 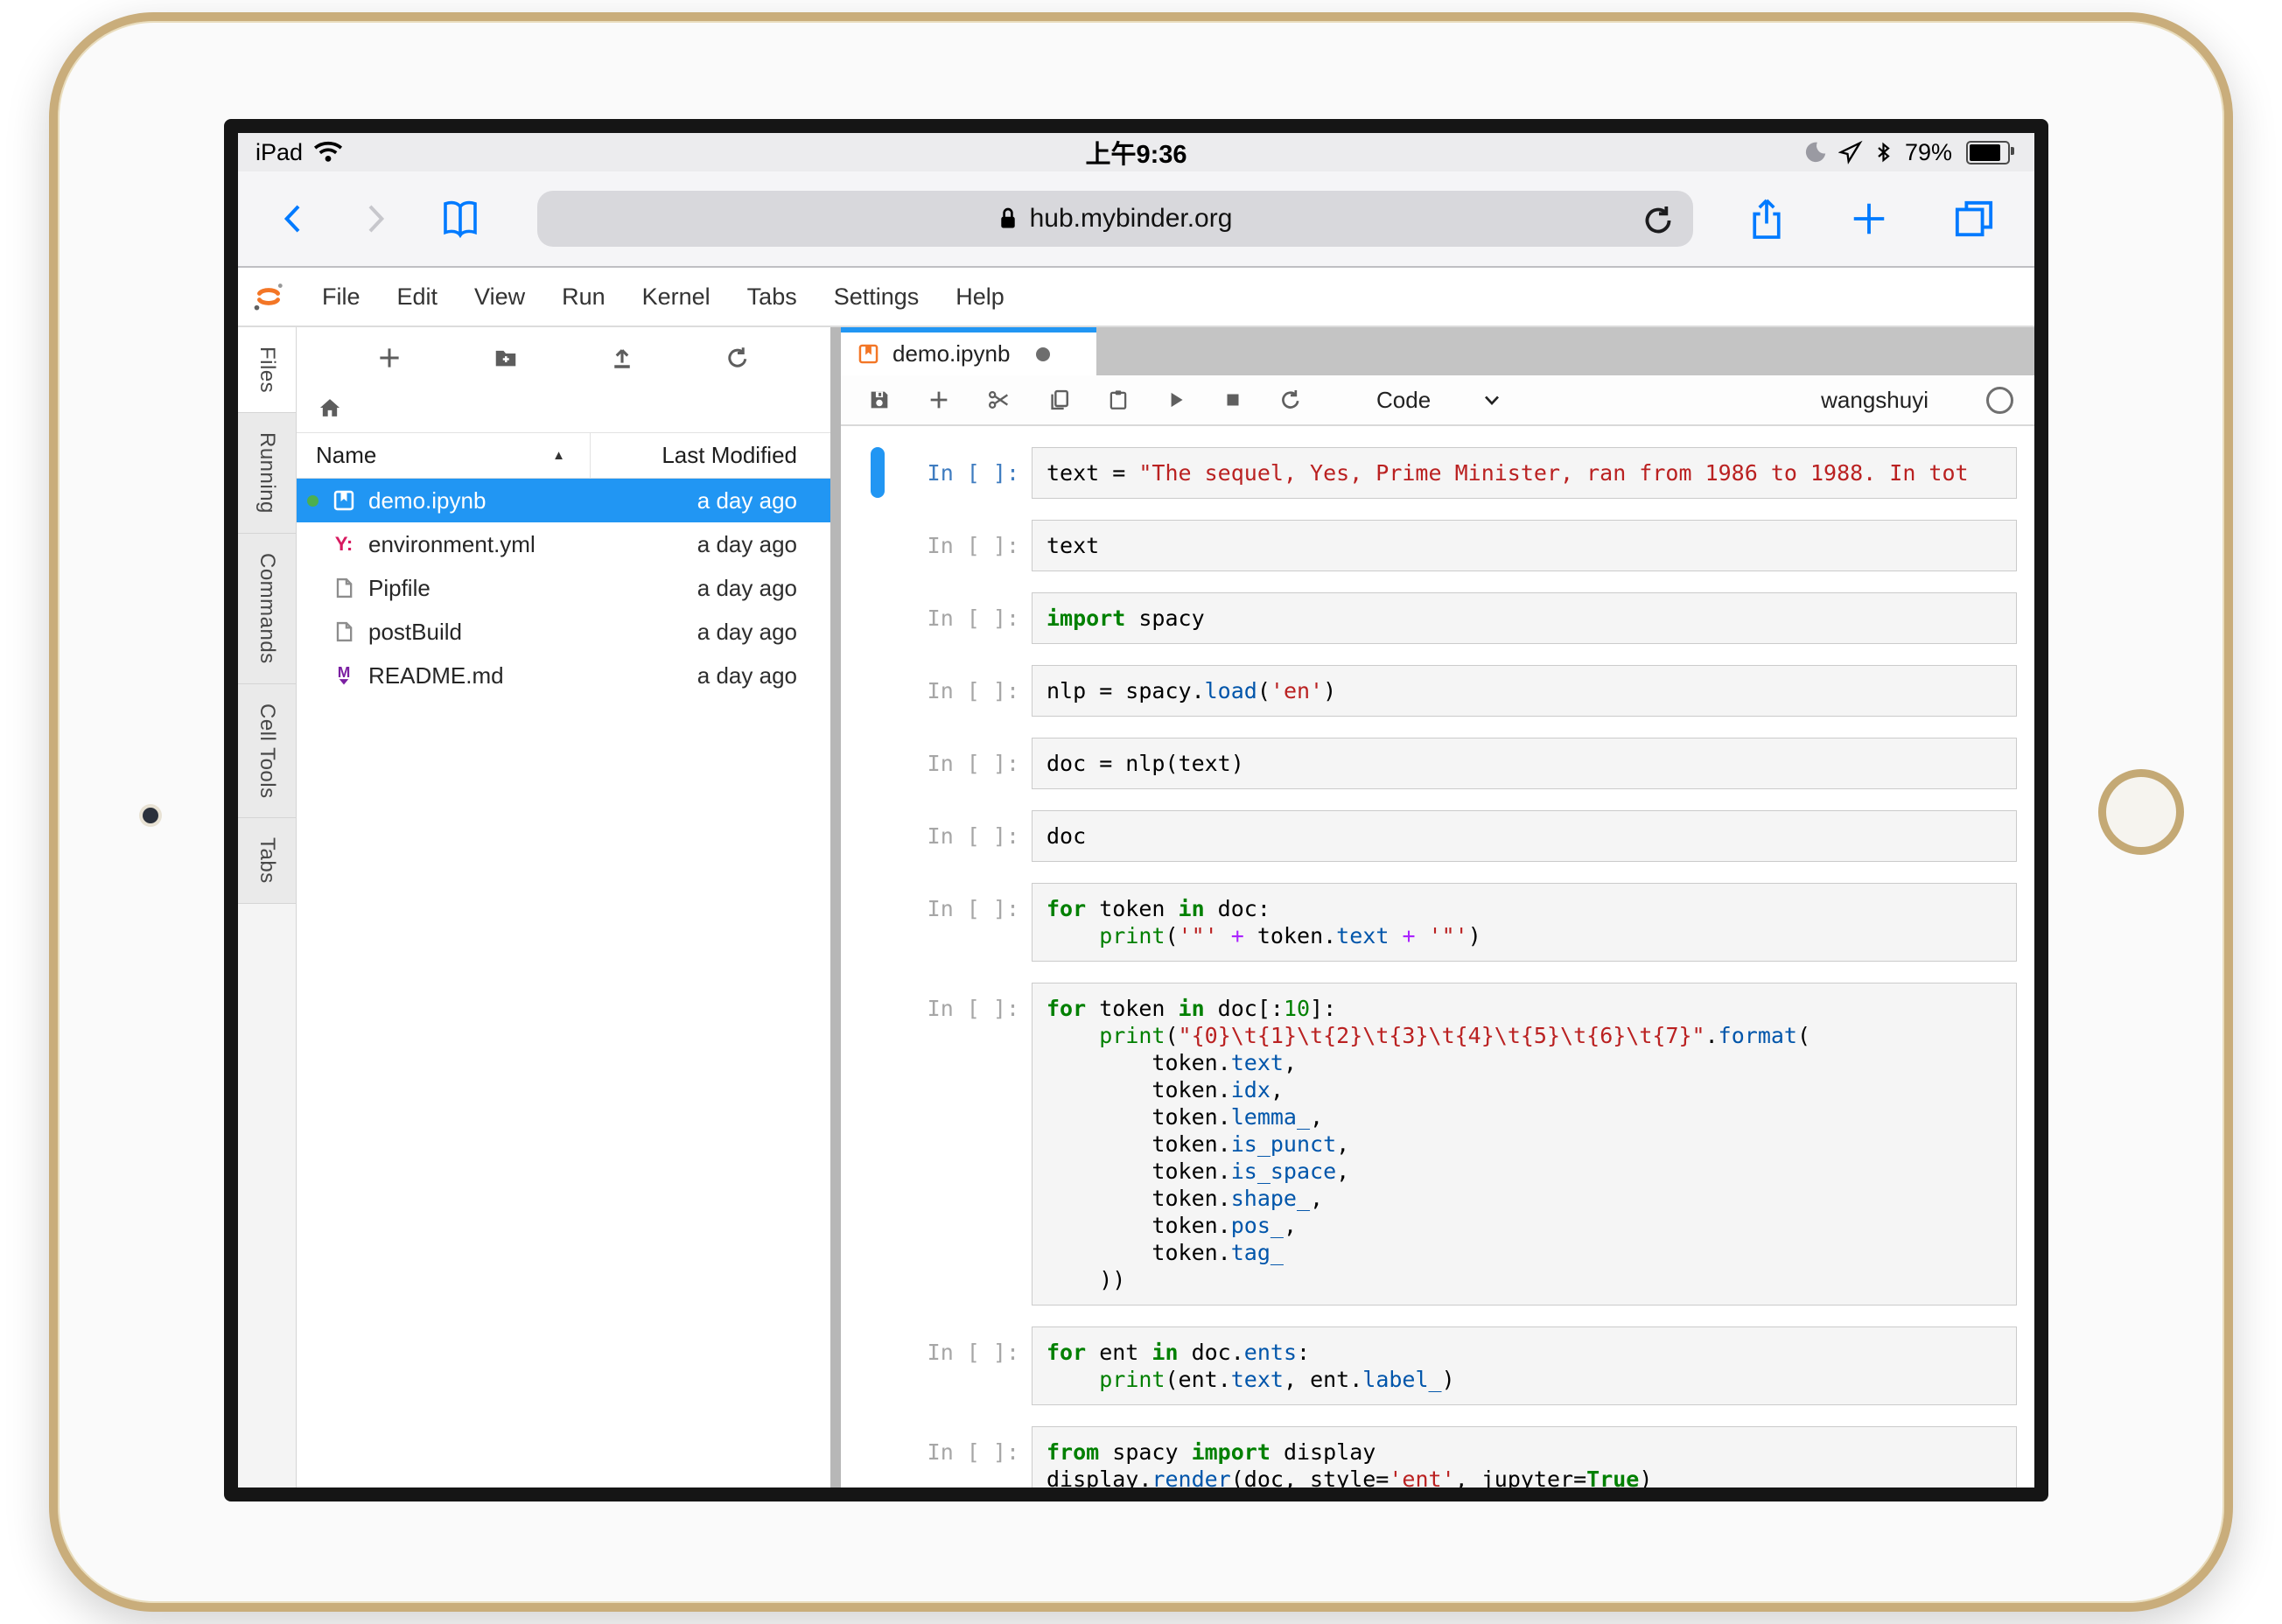 What do you see at coordinates (1524, 618) in the screenshot?
I see `cell-input: import spacy` at bounding box center [1524, 618].